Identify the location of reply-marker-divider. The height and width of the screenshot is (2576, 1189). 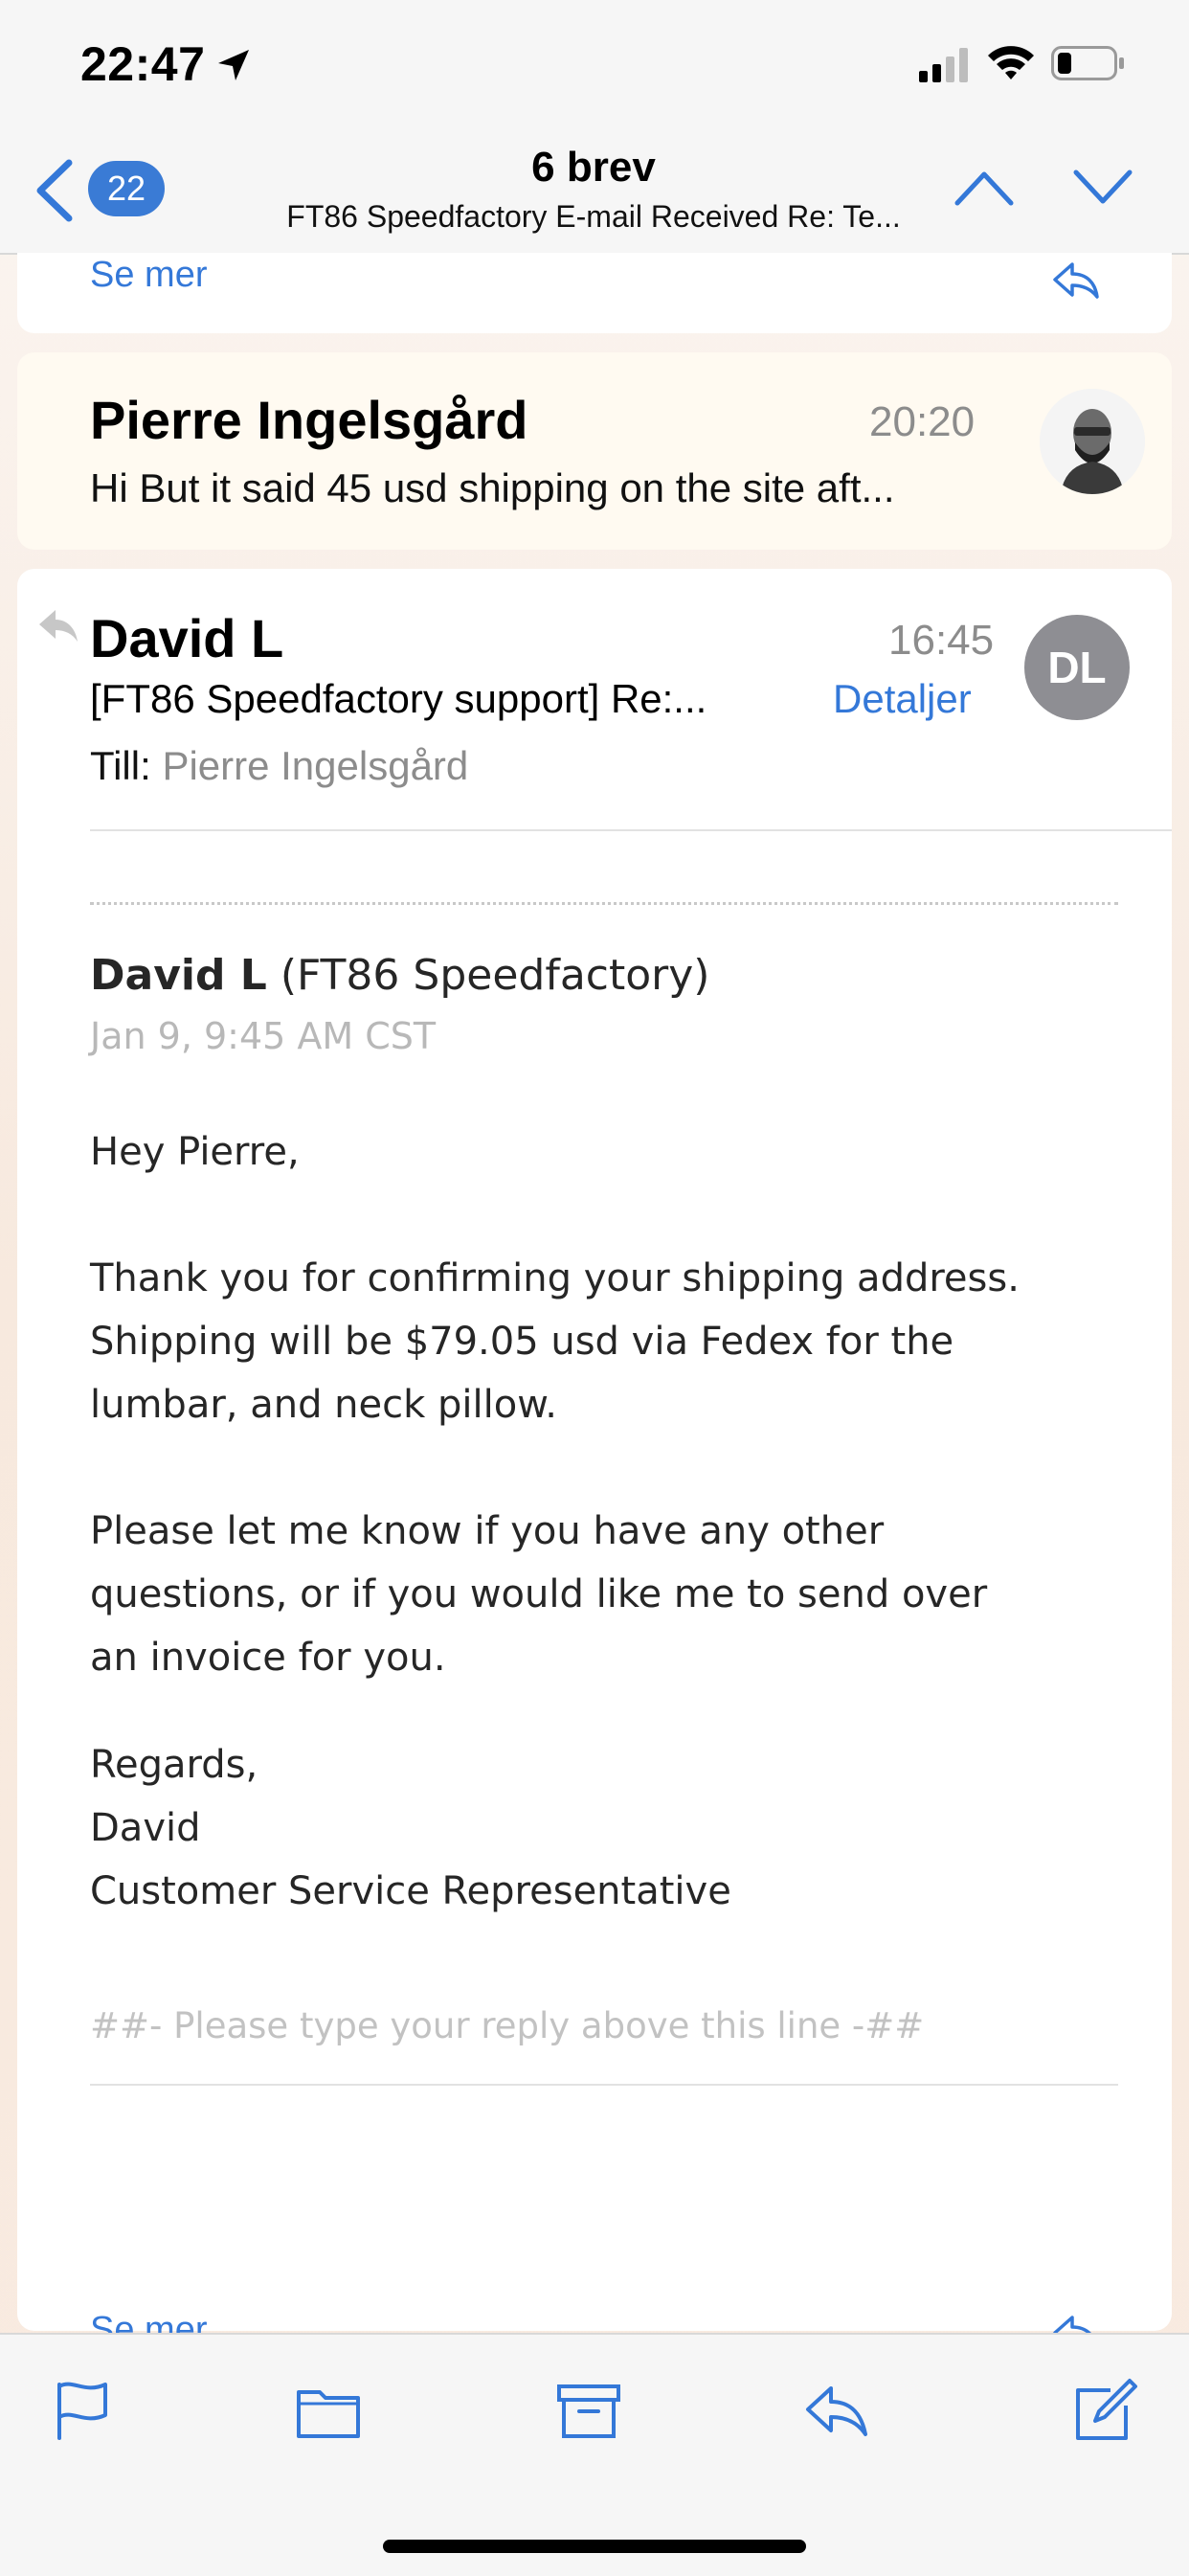
(604, 2085).